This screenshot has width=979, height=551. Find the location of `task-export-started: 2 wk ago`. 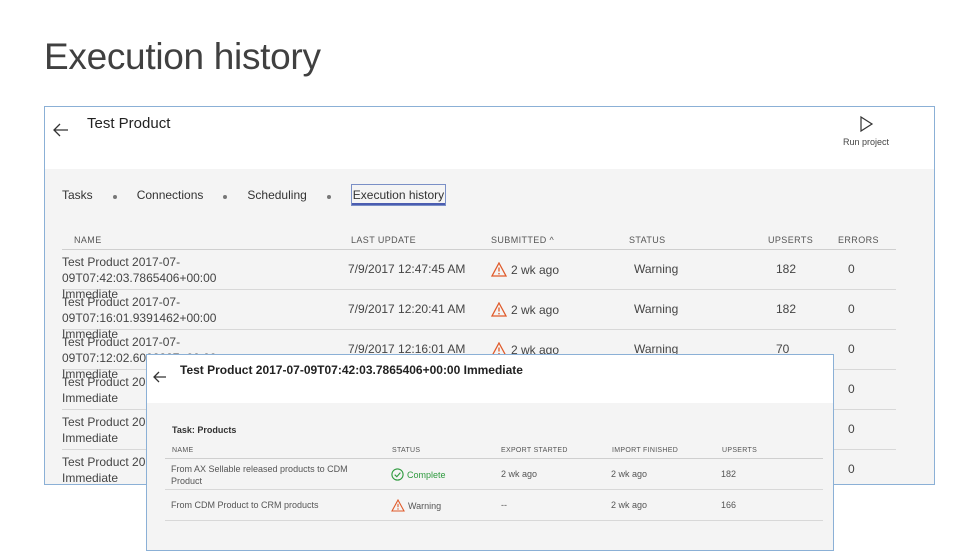

task-export-started: 2 wk ago is located at coordinates (519, 474).